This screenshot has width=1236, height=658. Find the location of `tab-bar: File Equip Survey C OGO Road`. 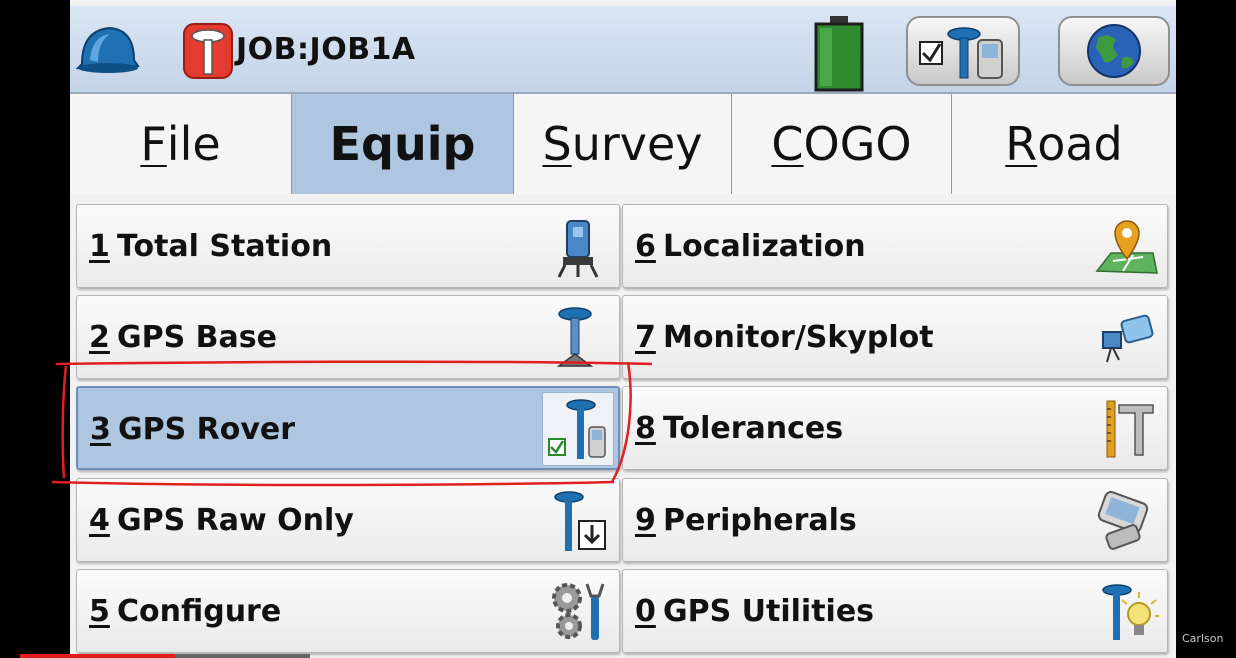

tab-bar: File Equip Survey C OGO Road is located at coordinates (623, 144).